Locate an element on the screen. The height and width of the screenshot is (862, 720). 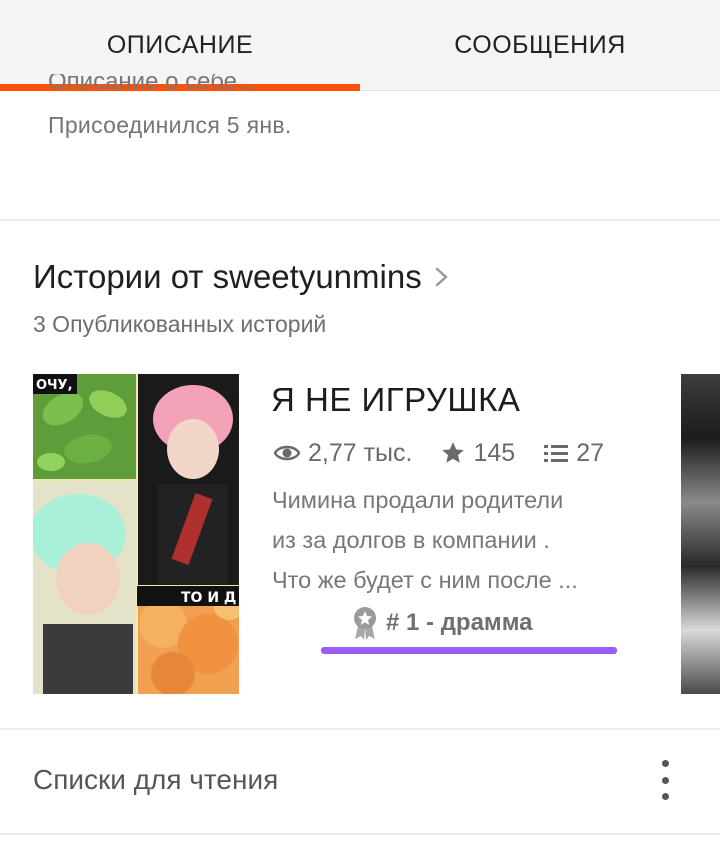
joined-date: Присоединился 5 янв. is located at coordinates (170, 125).